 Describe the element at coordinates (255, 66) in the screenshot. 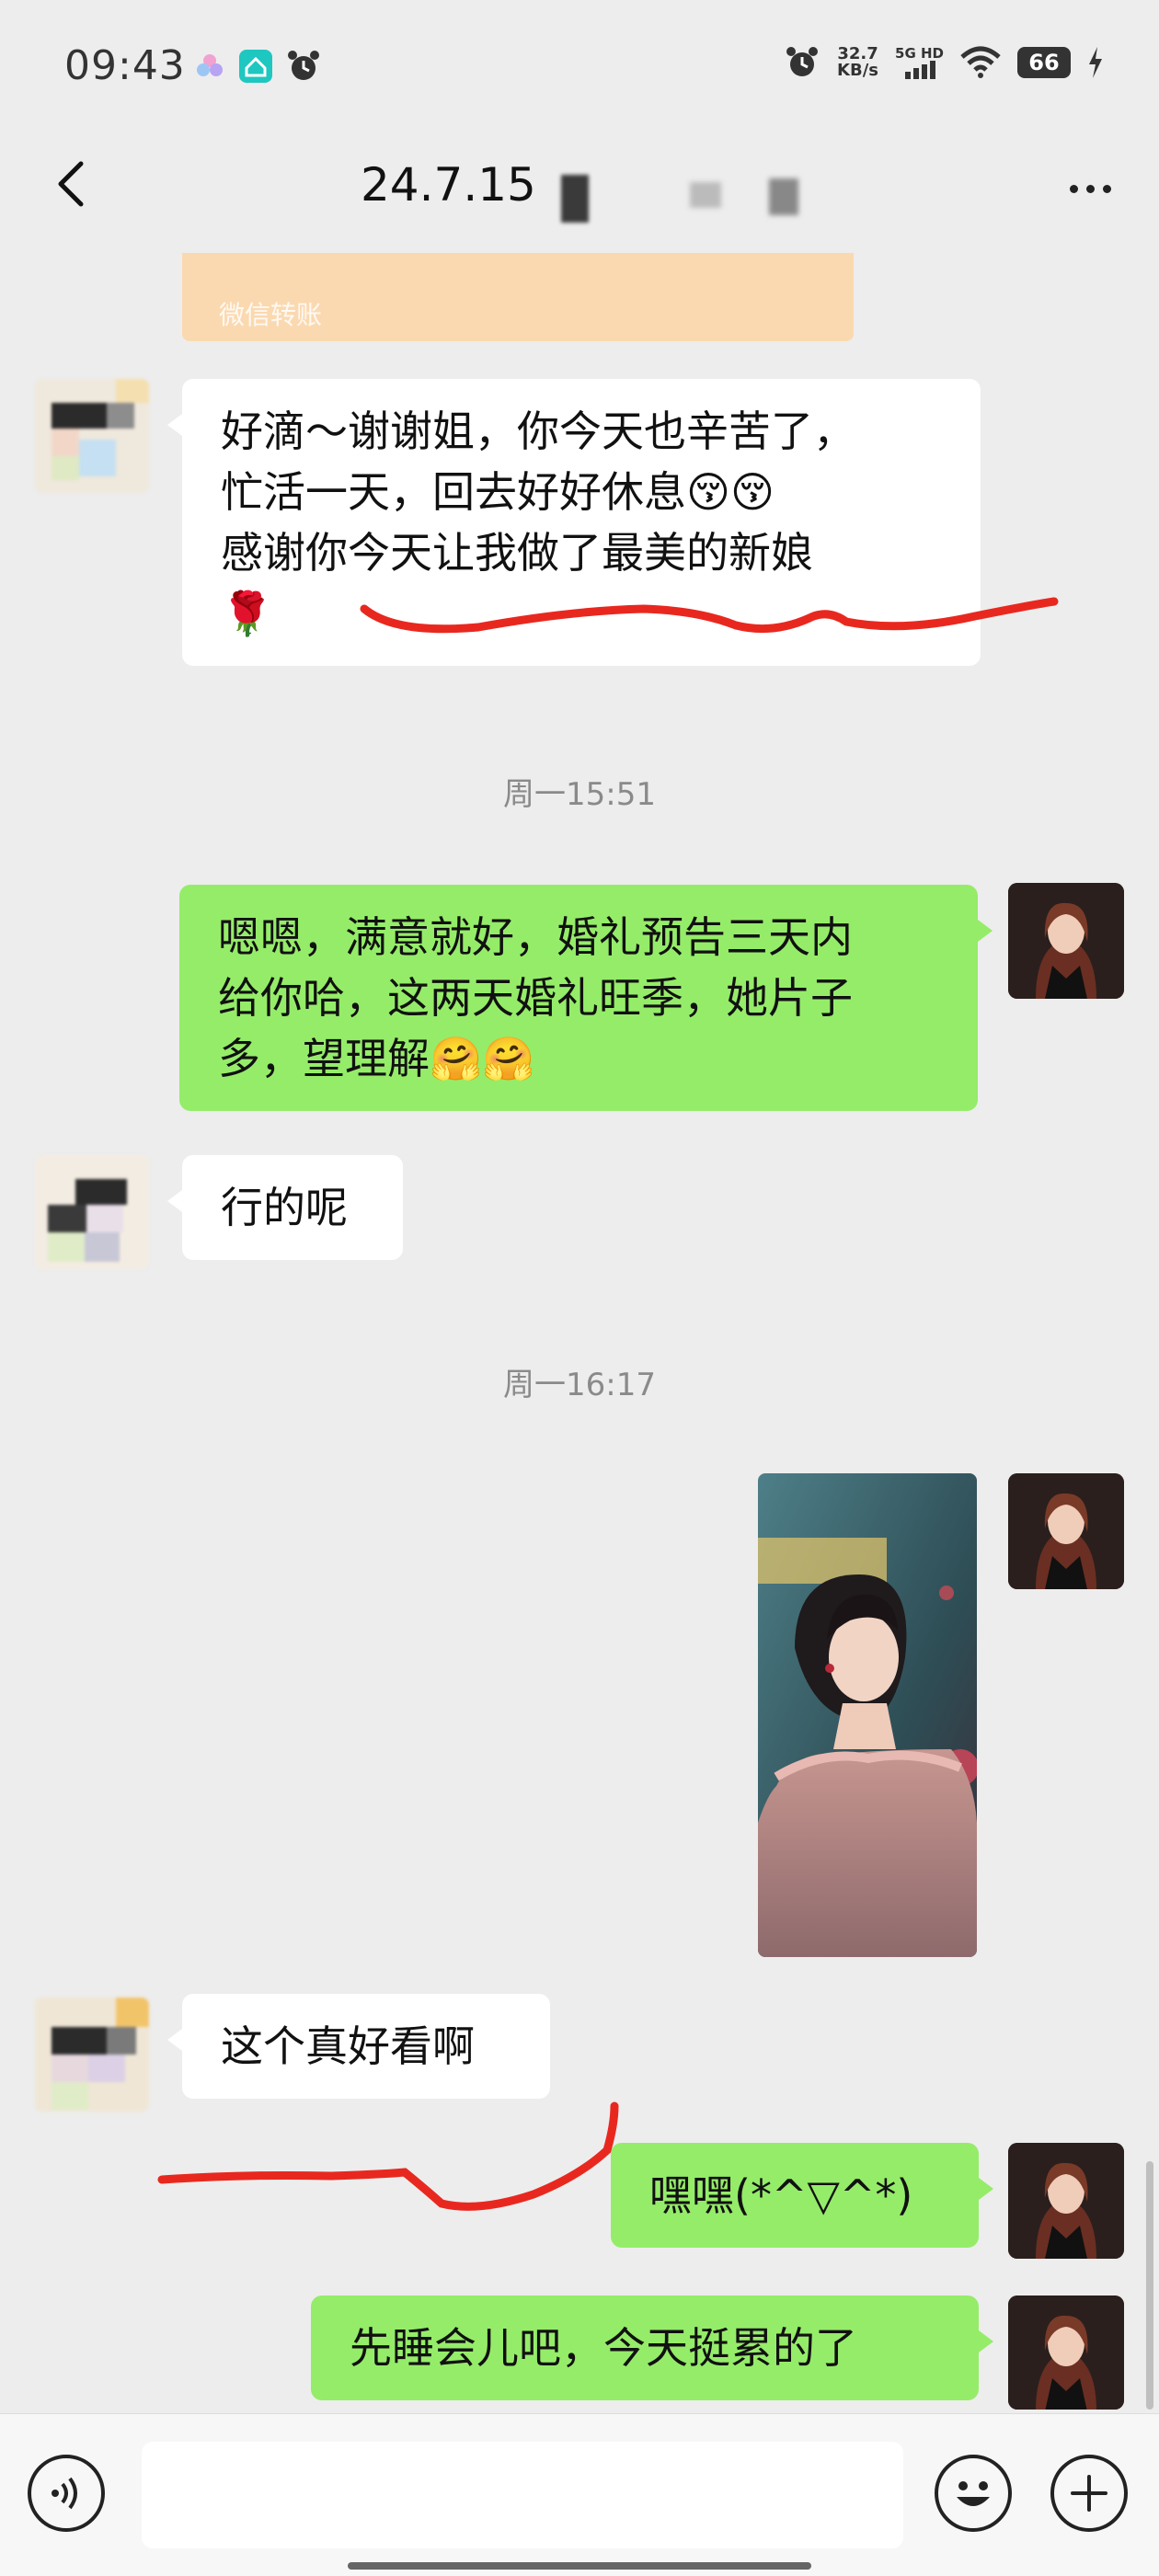

I see `app-home-icon` at that location.